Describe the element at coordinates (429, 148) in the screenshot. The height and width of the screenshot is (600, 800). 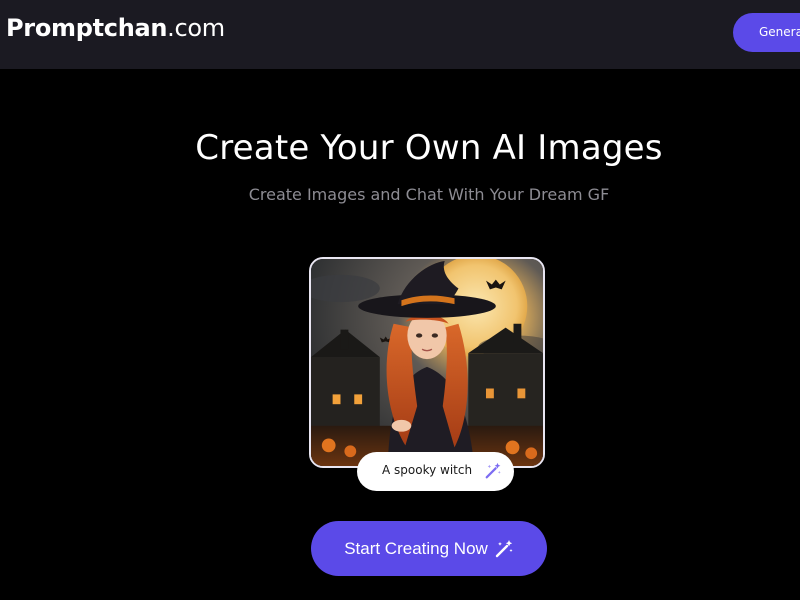
I see `hero-title: Create Your Own AI Images` at that location.